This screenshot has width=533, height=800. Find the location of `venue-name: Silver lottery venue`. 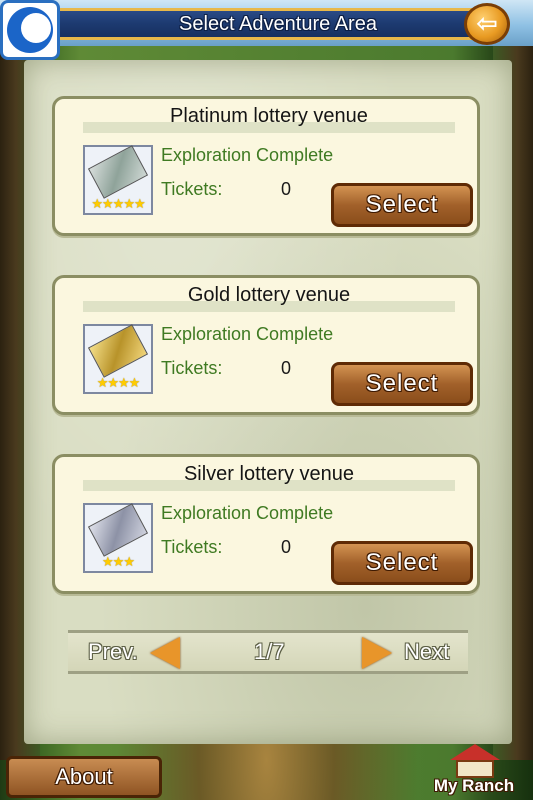

venue-name: Silver lottery venue is located at coordinates (269, 477).